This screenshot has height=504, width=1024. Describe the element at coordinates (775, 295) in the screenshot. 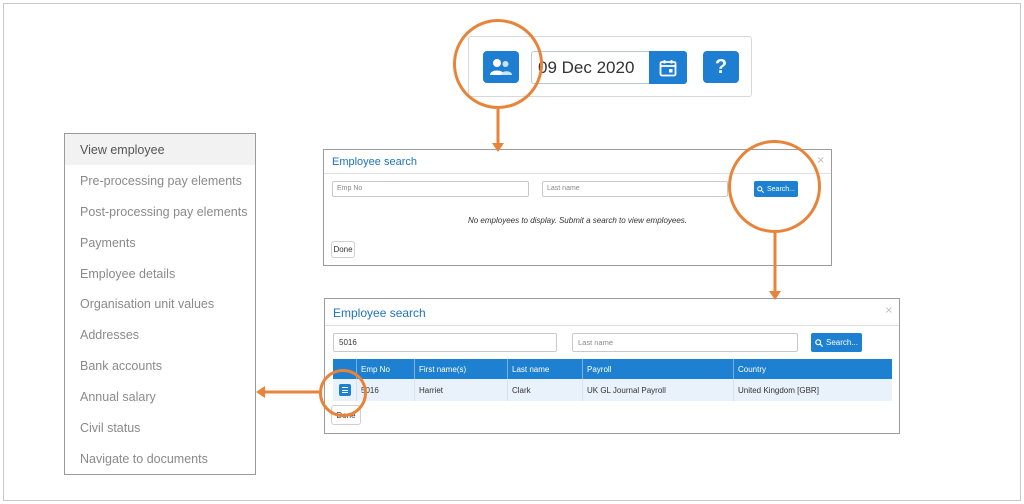

I see `arrow-head-dialog2` at that location.